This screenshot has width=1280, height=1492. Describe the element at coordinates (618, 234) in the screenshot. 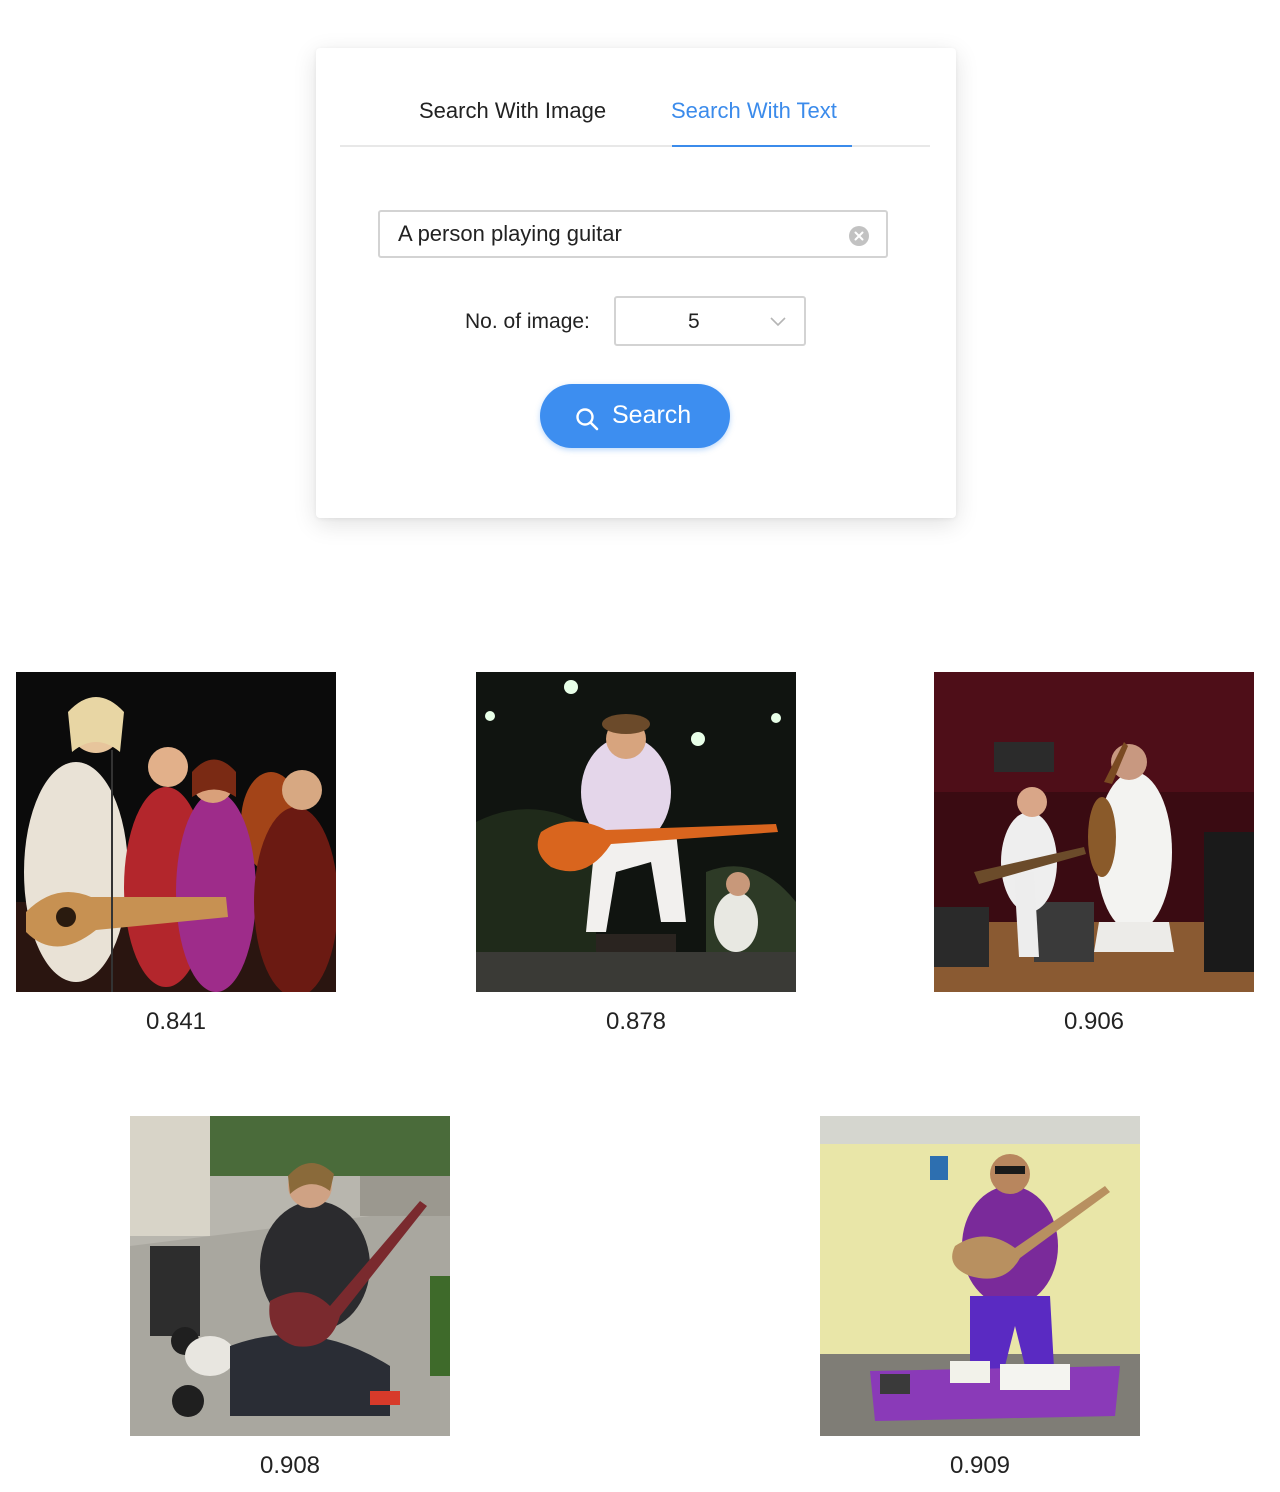

I see `search-input` at that location.